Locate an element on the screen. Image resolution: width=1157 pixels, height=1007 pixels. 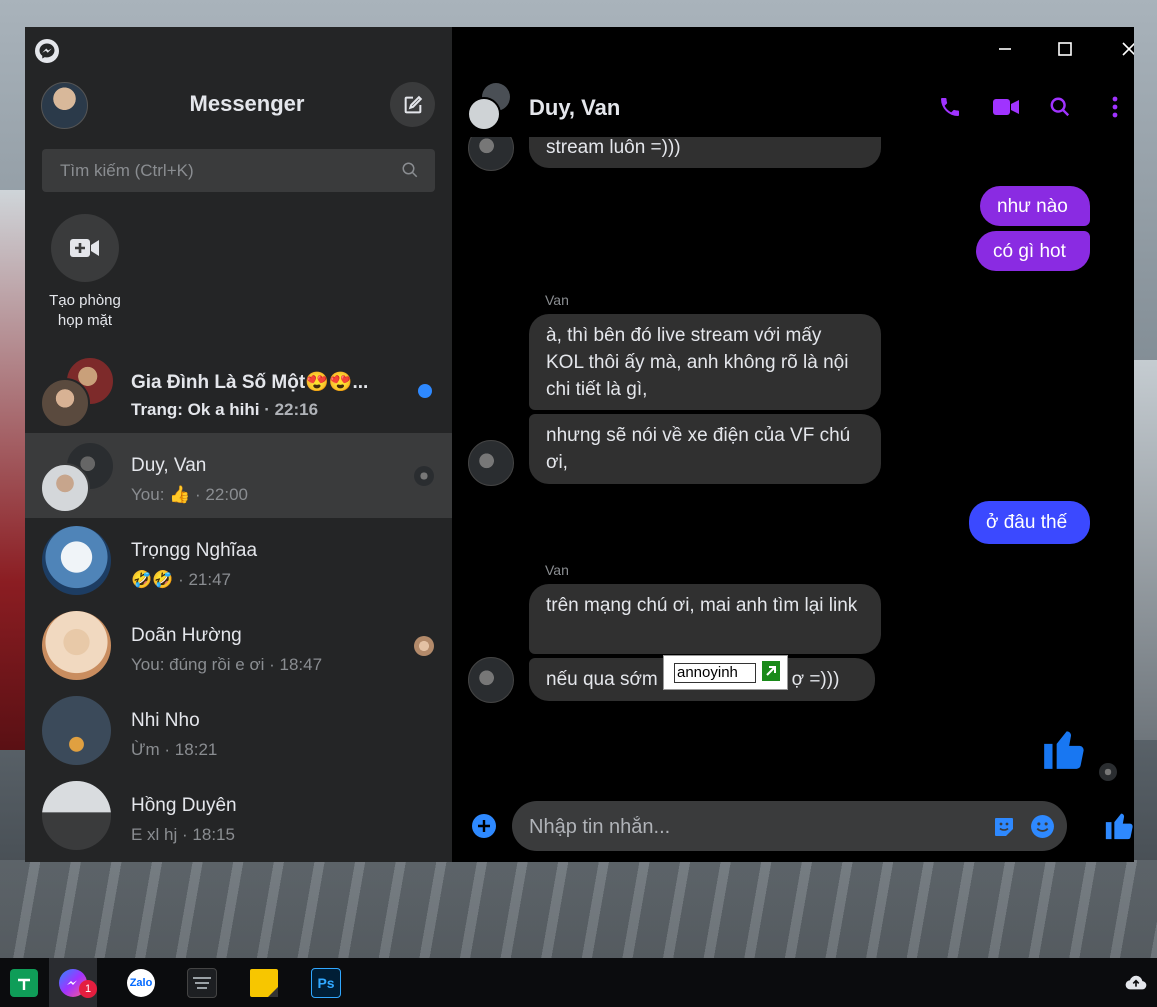
create-room-label-line1: Tạo phòng is located at coordinates (85, 300).